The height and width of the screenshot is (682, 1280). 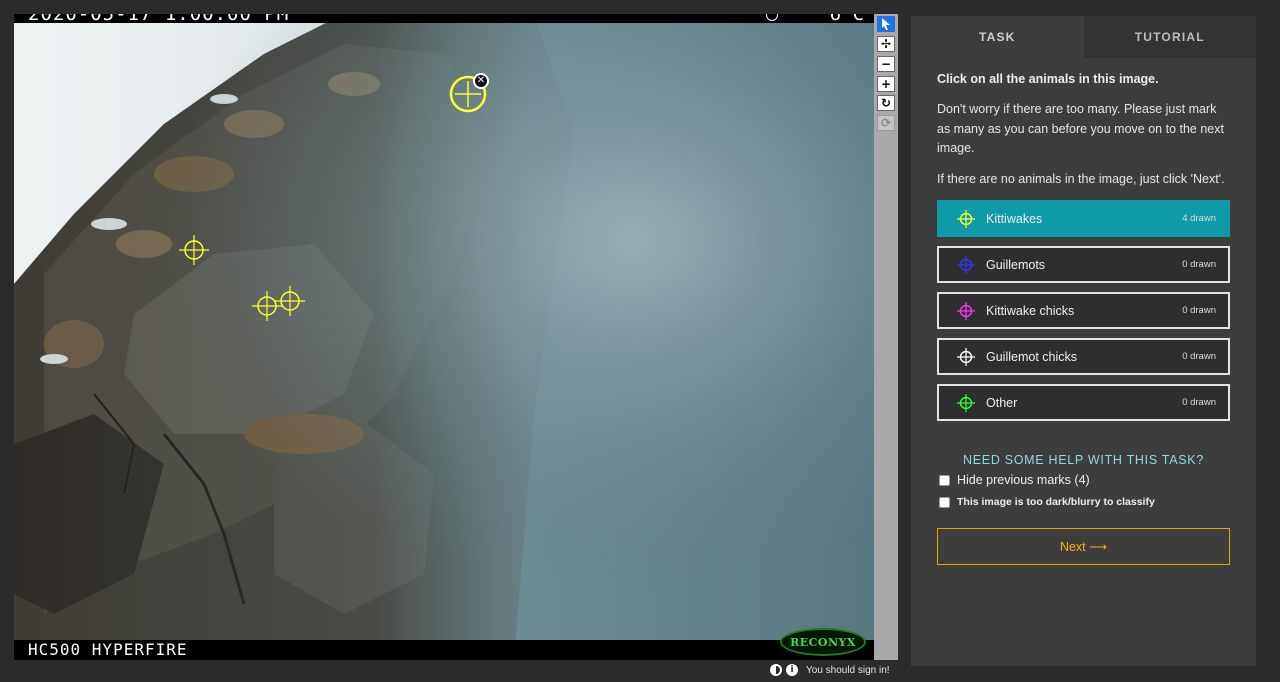 I want to click on tool-other: Other 0 drawn, so click(x=1083, y=402).